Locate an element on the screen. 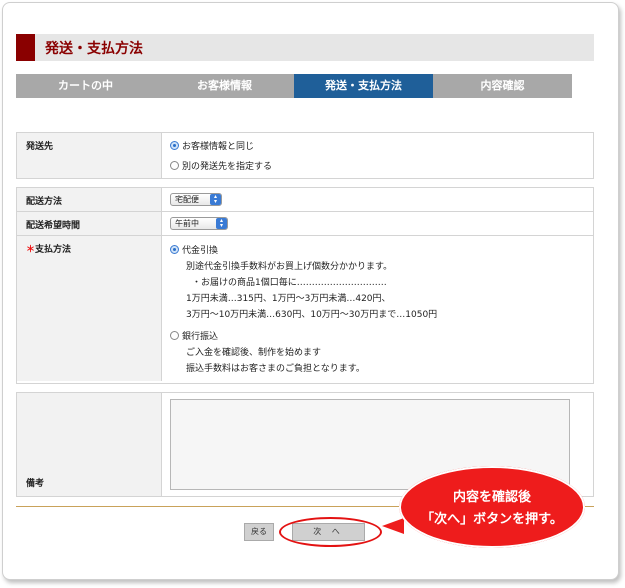  bank-note-2: 振込手数料はお客さまのご負担となります。 is located at coordinates (275, 369).